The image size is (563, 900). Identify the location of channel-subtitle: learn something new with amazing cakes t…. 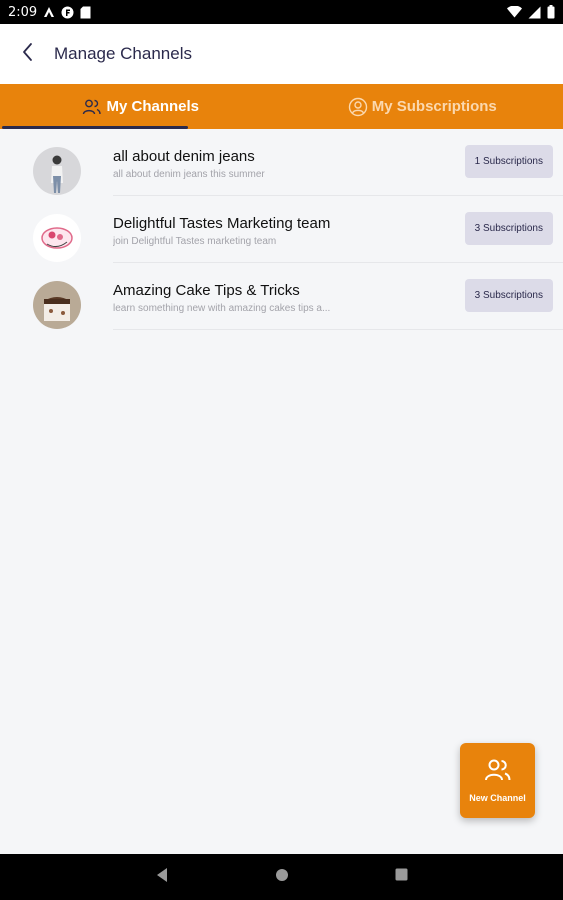
(222, 308).